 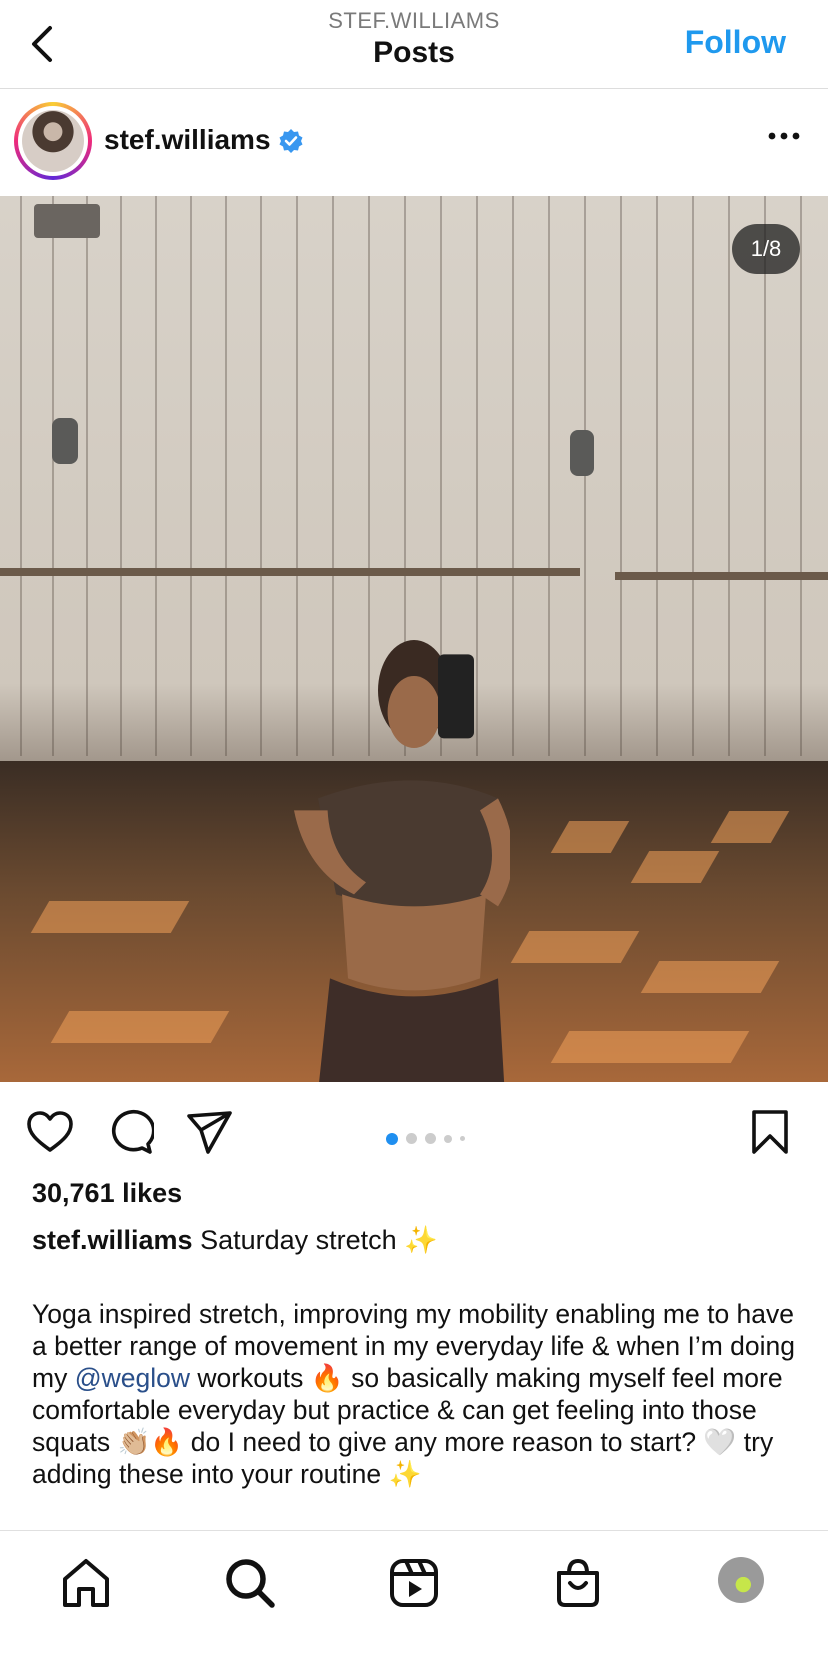 What do you see at coordinates (766, 249) in the screenshot?
I see `image-counter: 1/8` at bounding box center [766, 249].